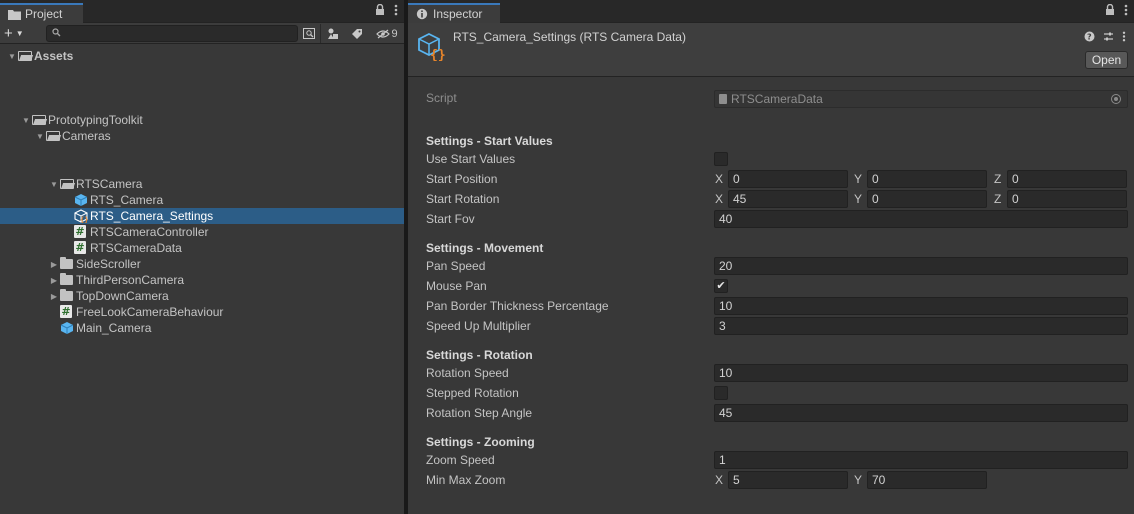 The height and width of the screenshot is (514, 1134). I want to click on toolbar-divider, so click(320, 33).